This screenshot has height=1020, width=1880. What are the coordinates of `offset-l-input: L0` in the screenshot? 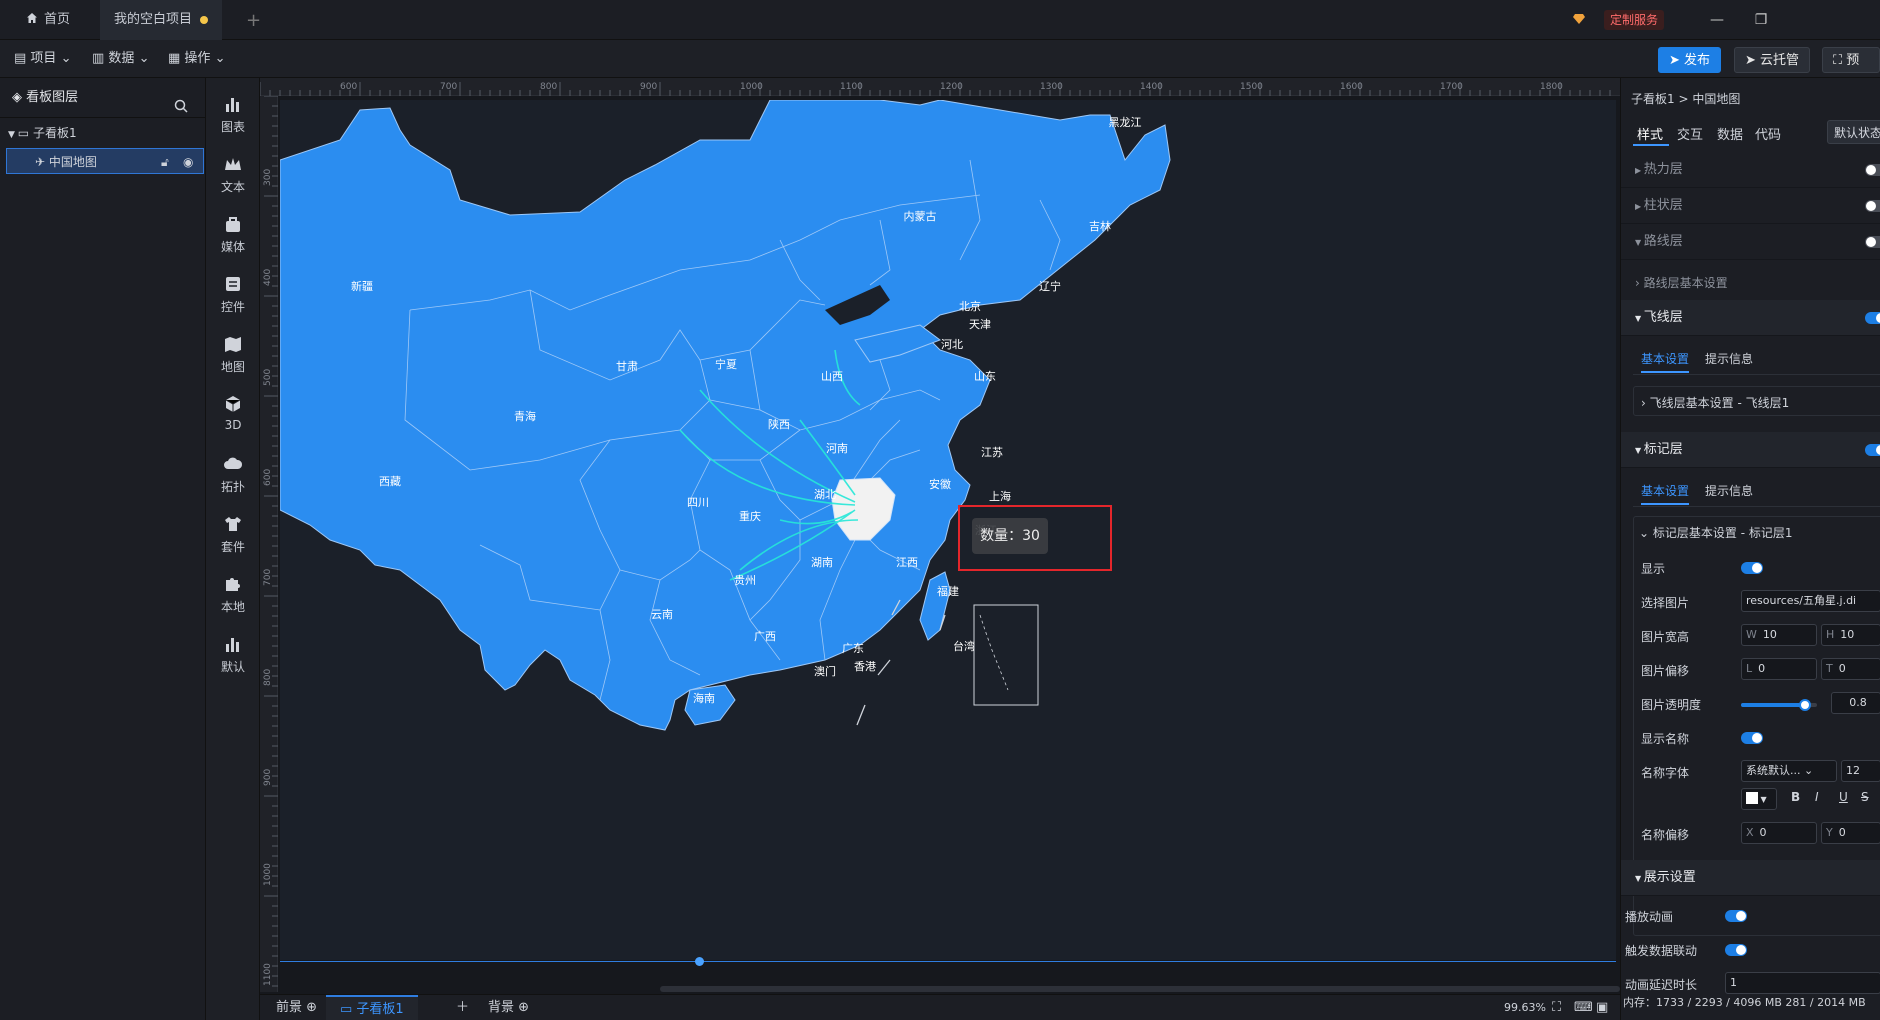 It's located at (1779, 669).